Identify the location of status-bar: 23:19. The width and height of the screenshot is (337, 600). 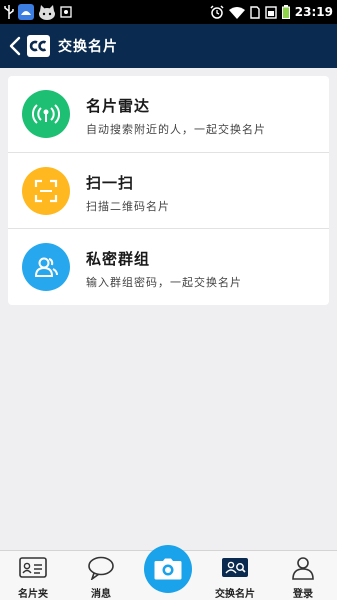
(168, 12).